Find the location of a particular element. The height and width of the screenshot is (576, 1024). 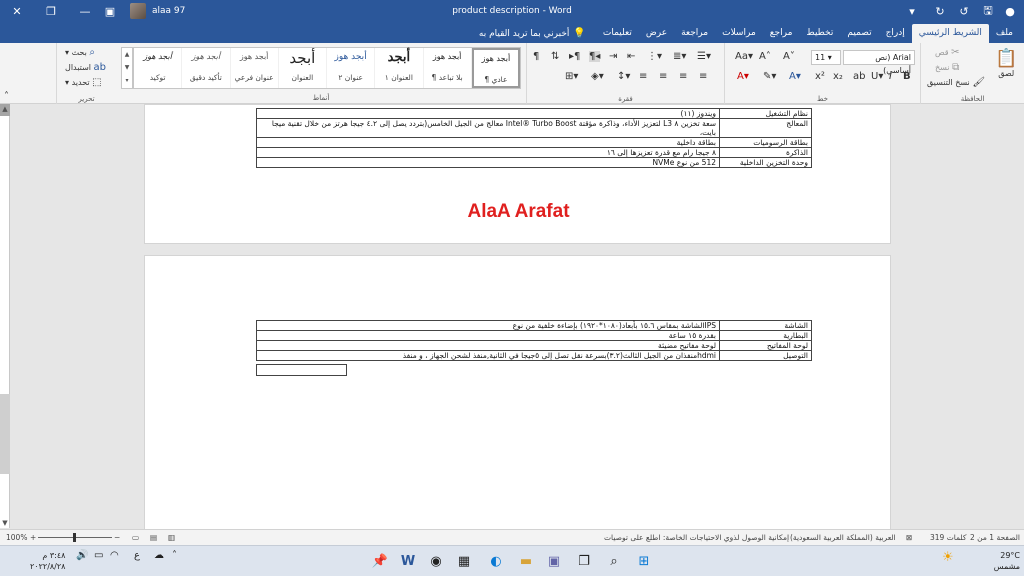

superscript-button: x² is located at coordinates (820, 76).